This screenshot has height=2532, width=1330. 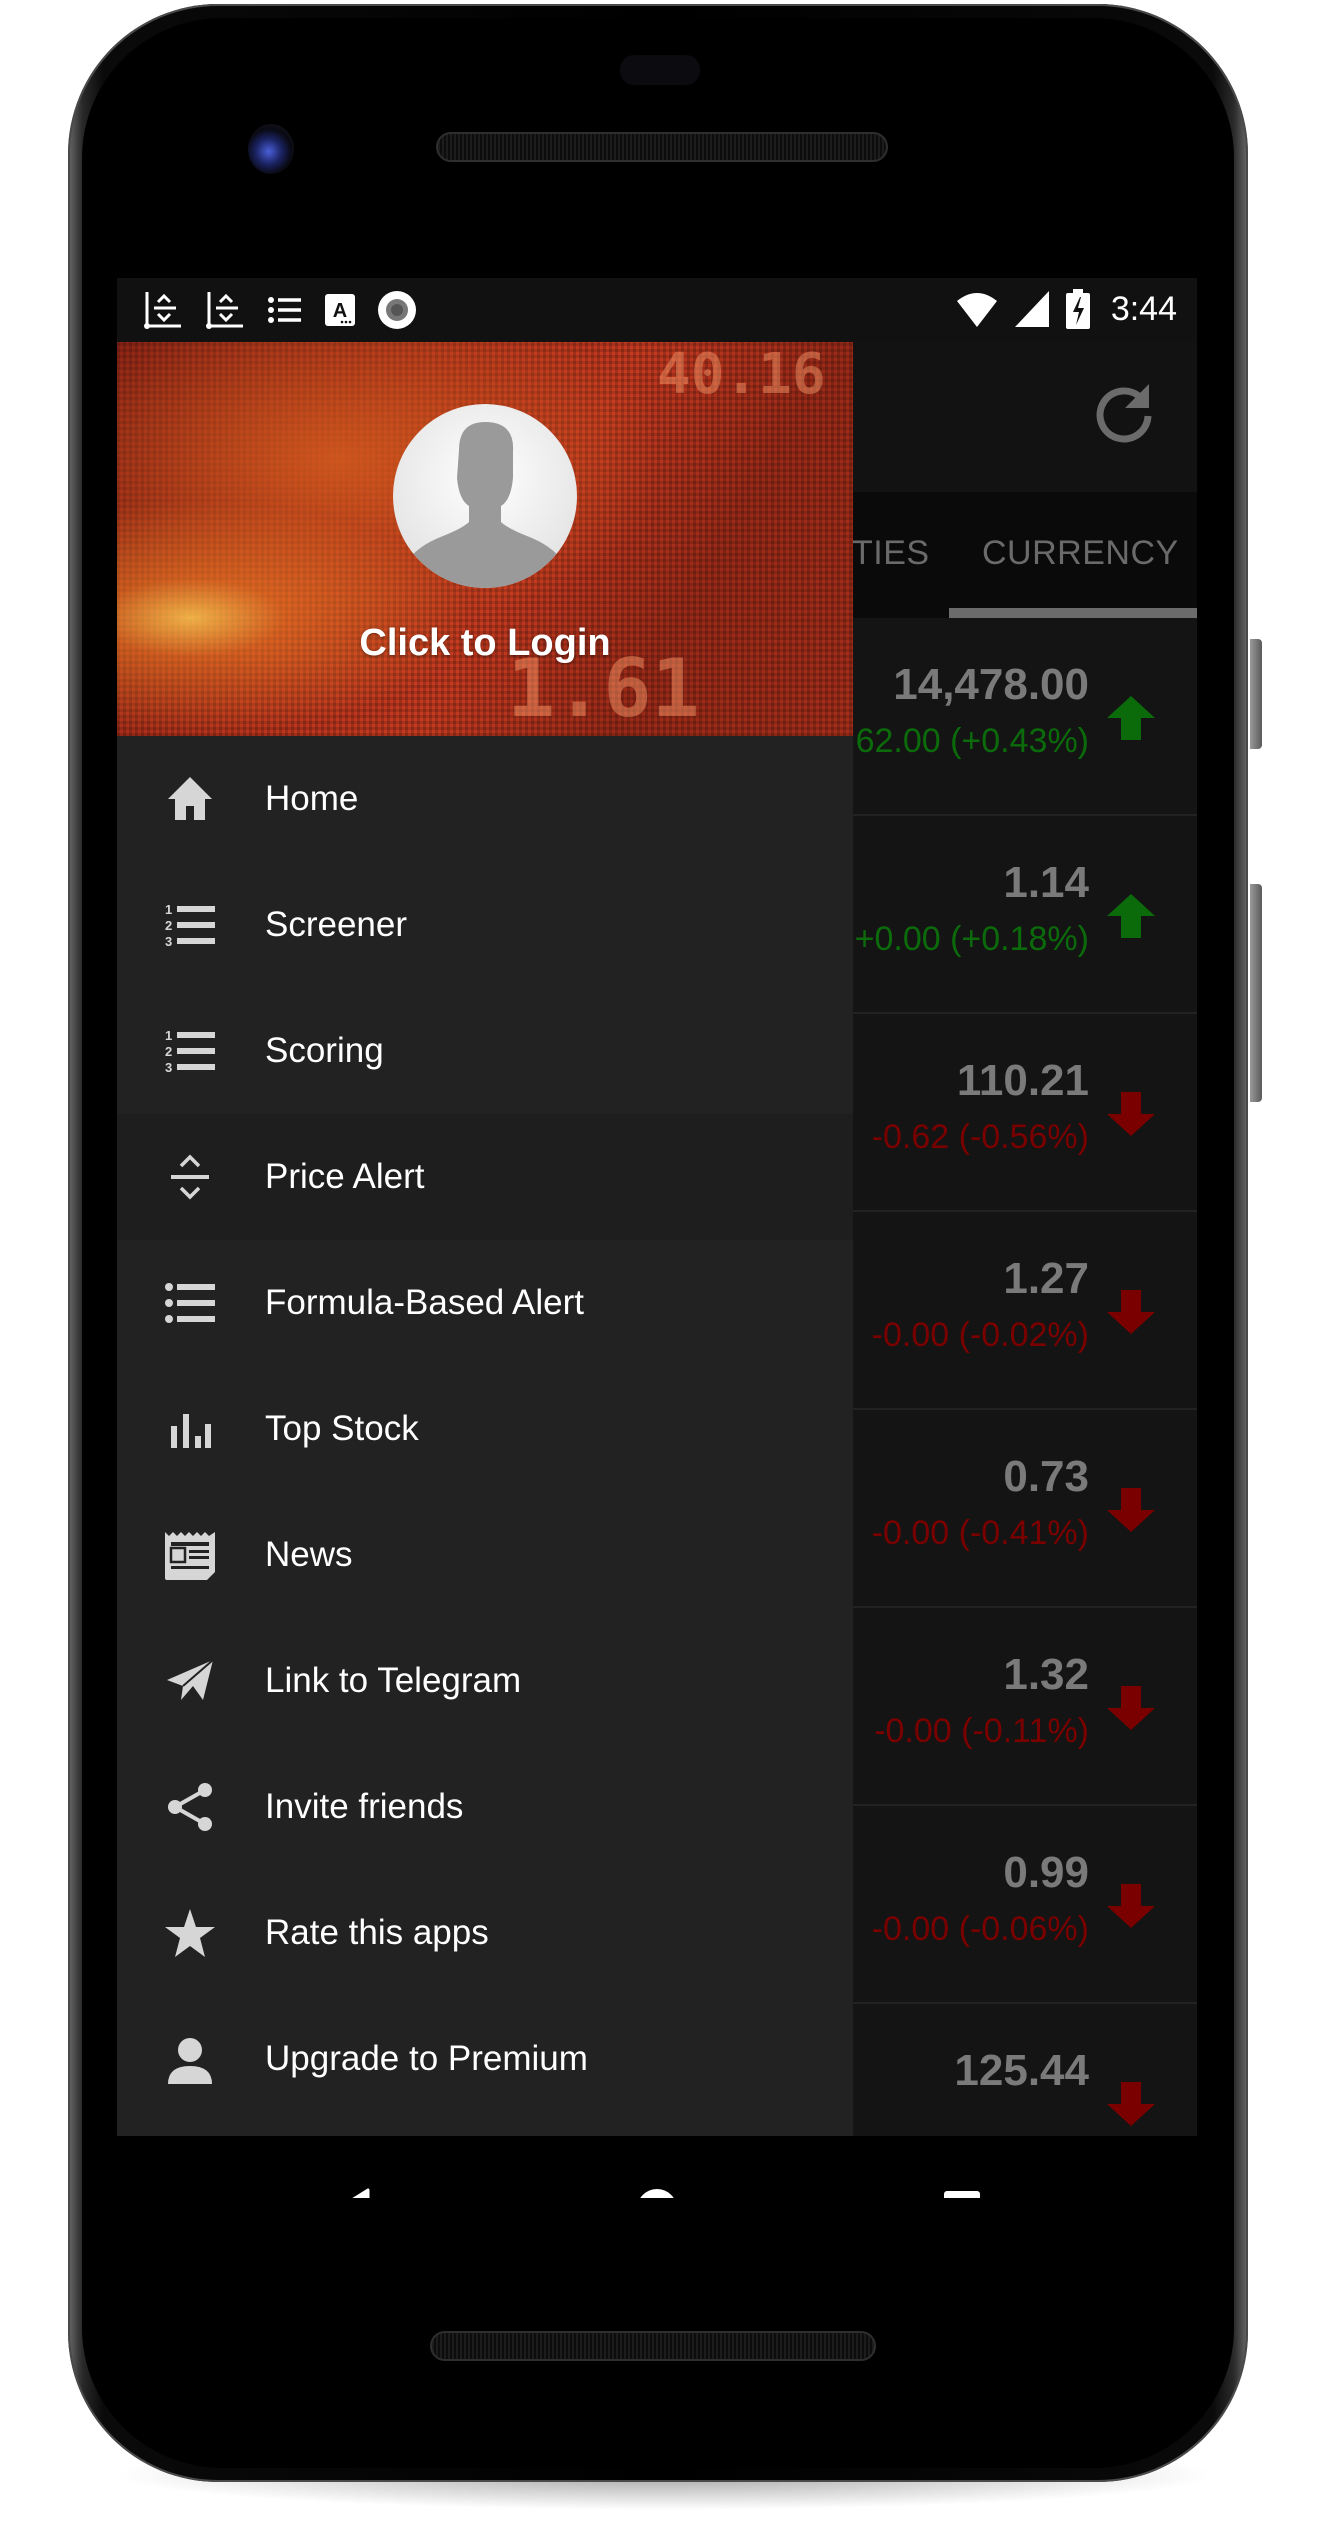 I want to click on quote-change: -0.00 (-0.11%), so click(x=981, y=1731).